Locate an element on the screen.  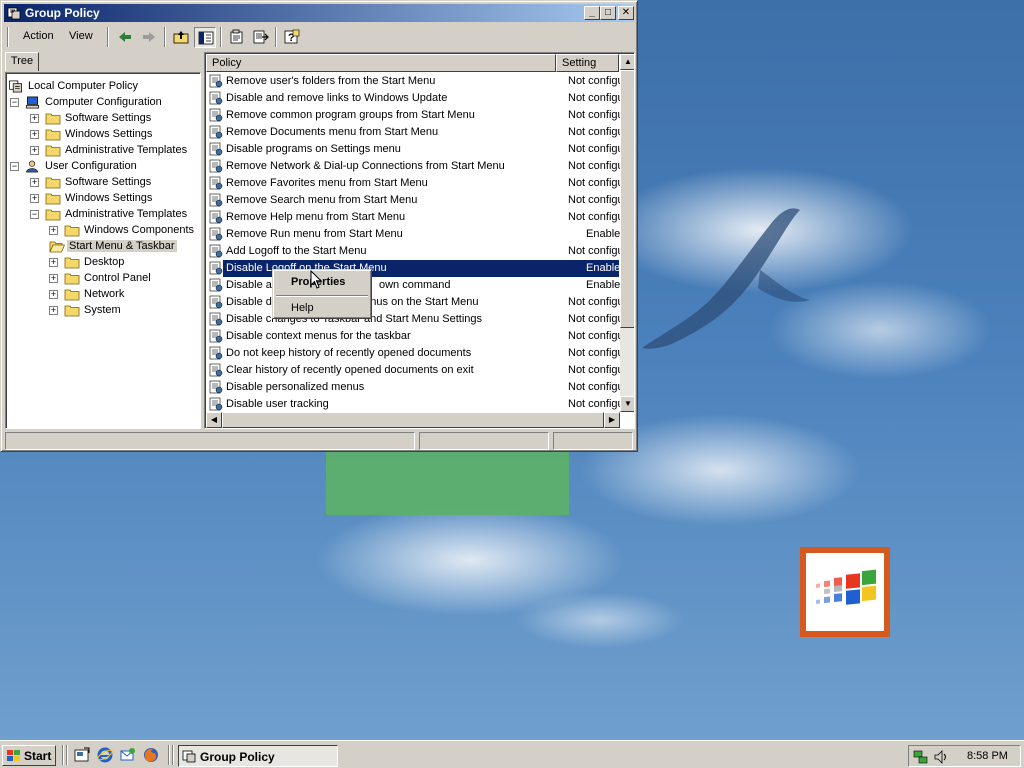
status-bar is located at coordinates (320, 441).